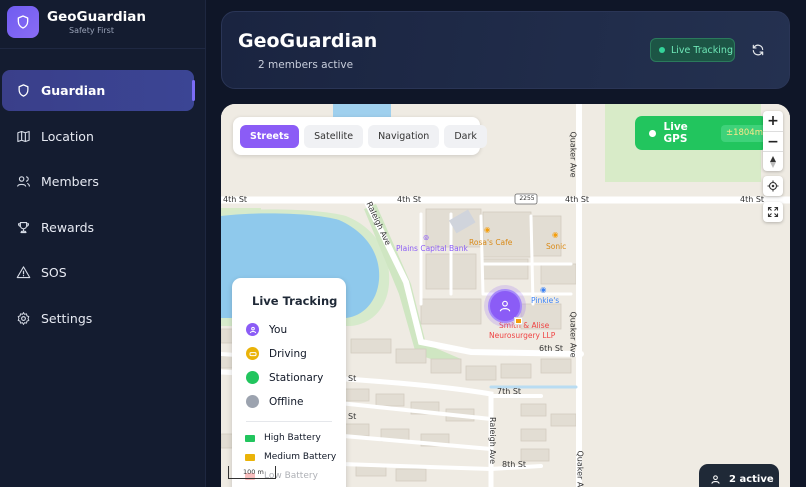 This screenshot has width=806, height=487. I want to click on legend-battery-high: High Battery, so click(283, 438).